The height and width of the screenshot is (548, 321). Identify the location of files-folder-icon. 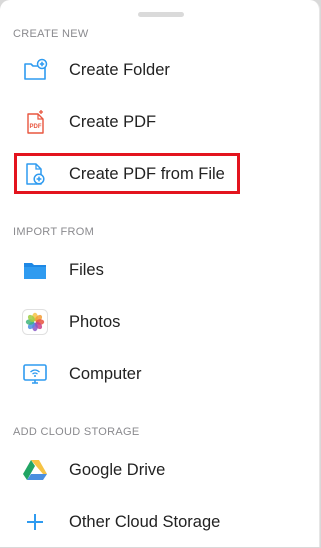
(35, 271).